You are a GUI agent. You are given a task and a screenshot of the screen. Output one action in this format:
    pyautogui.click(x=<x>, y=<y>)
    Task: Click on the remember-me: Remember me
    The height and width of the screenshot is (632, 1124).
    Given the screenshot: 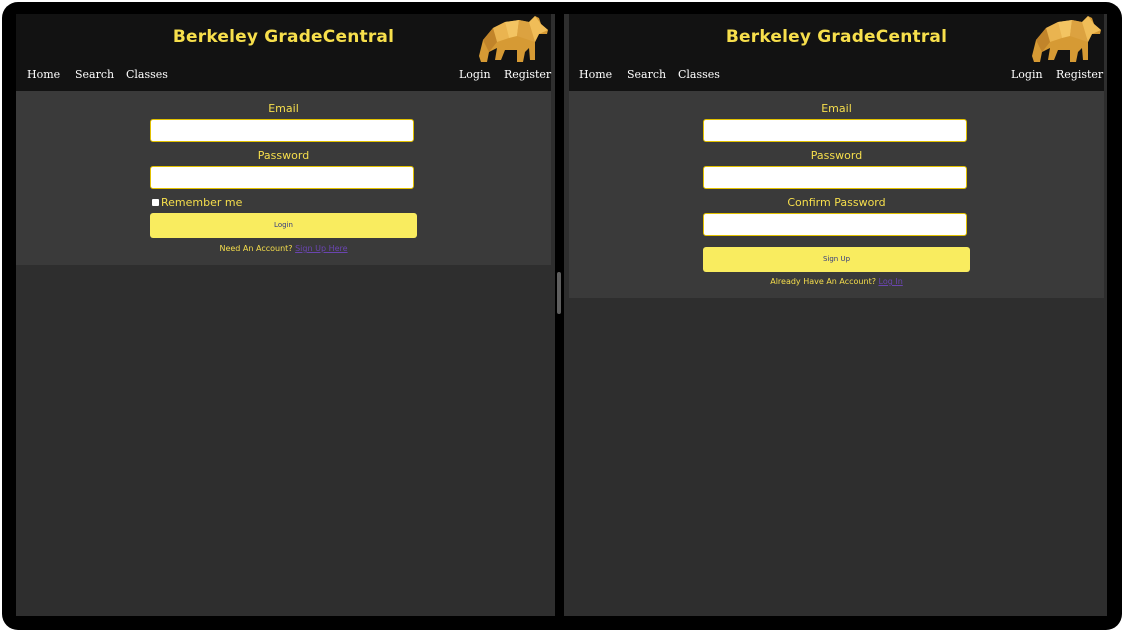 What is the action you would take?
    pyautogui.click(x=197, y=202)
    